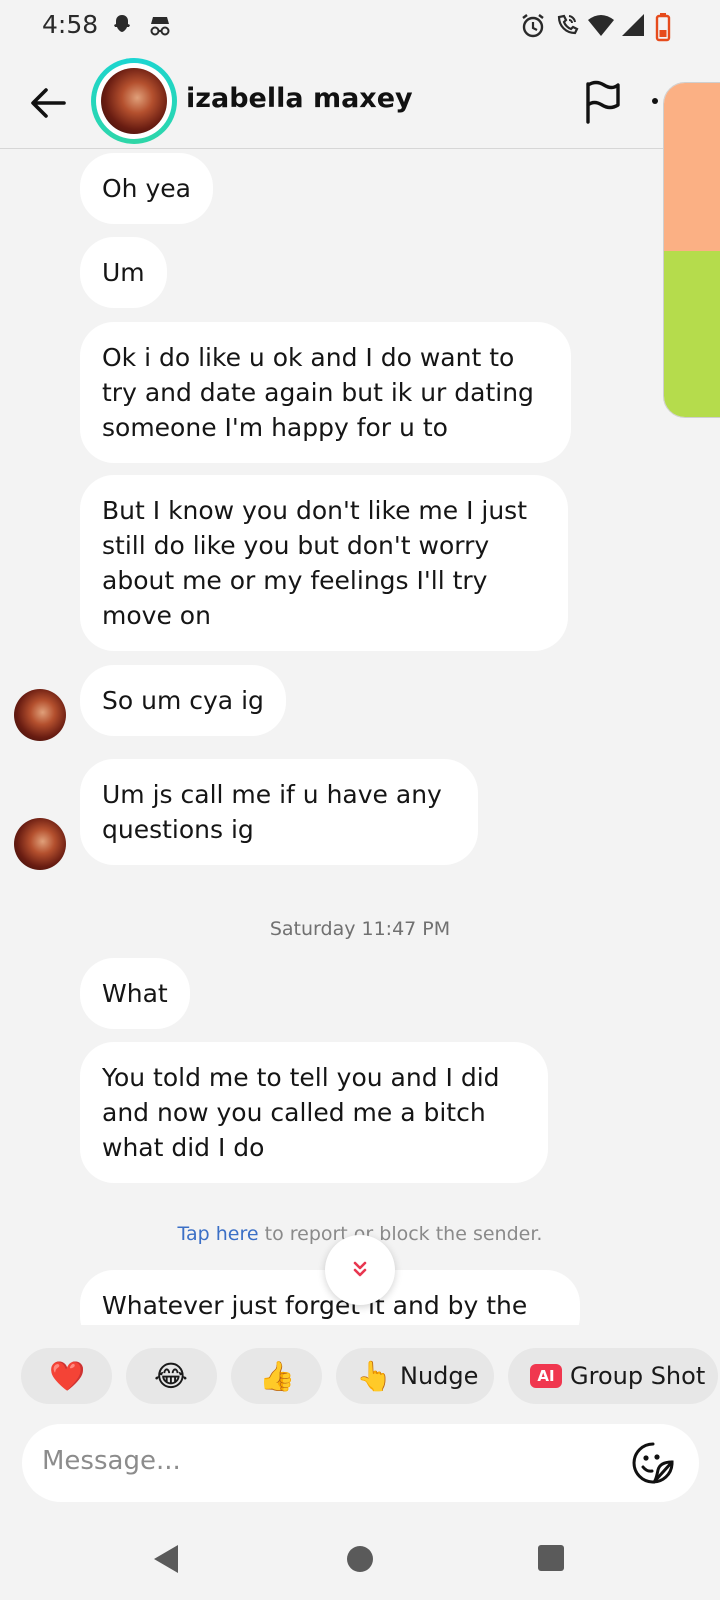 The width and height of the screenshot is (720, 1600). I want to click on thumbs-up-emoji: 👍, so click(277, 1376).